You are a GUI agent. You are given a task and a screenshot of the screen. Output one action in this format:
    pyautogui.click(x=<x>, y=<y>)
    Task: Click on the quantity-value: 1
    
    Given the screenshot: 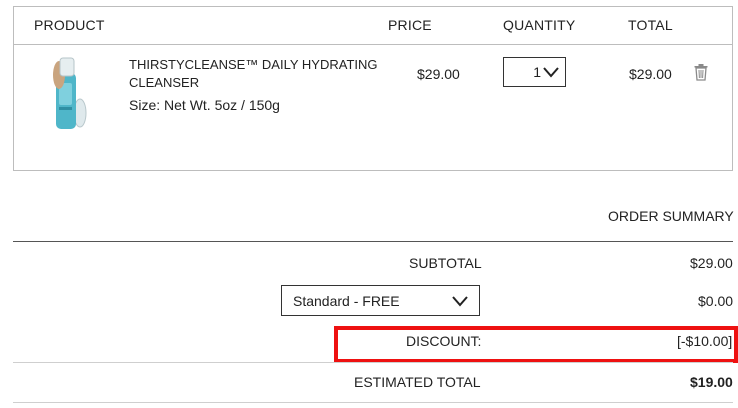 What is the action you would take?
    pyautogui.click(x=537, y=72)
    